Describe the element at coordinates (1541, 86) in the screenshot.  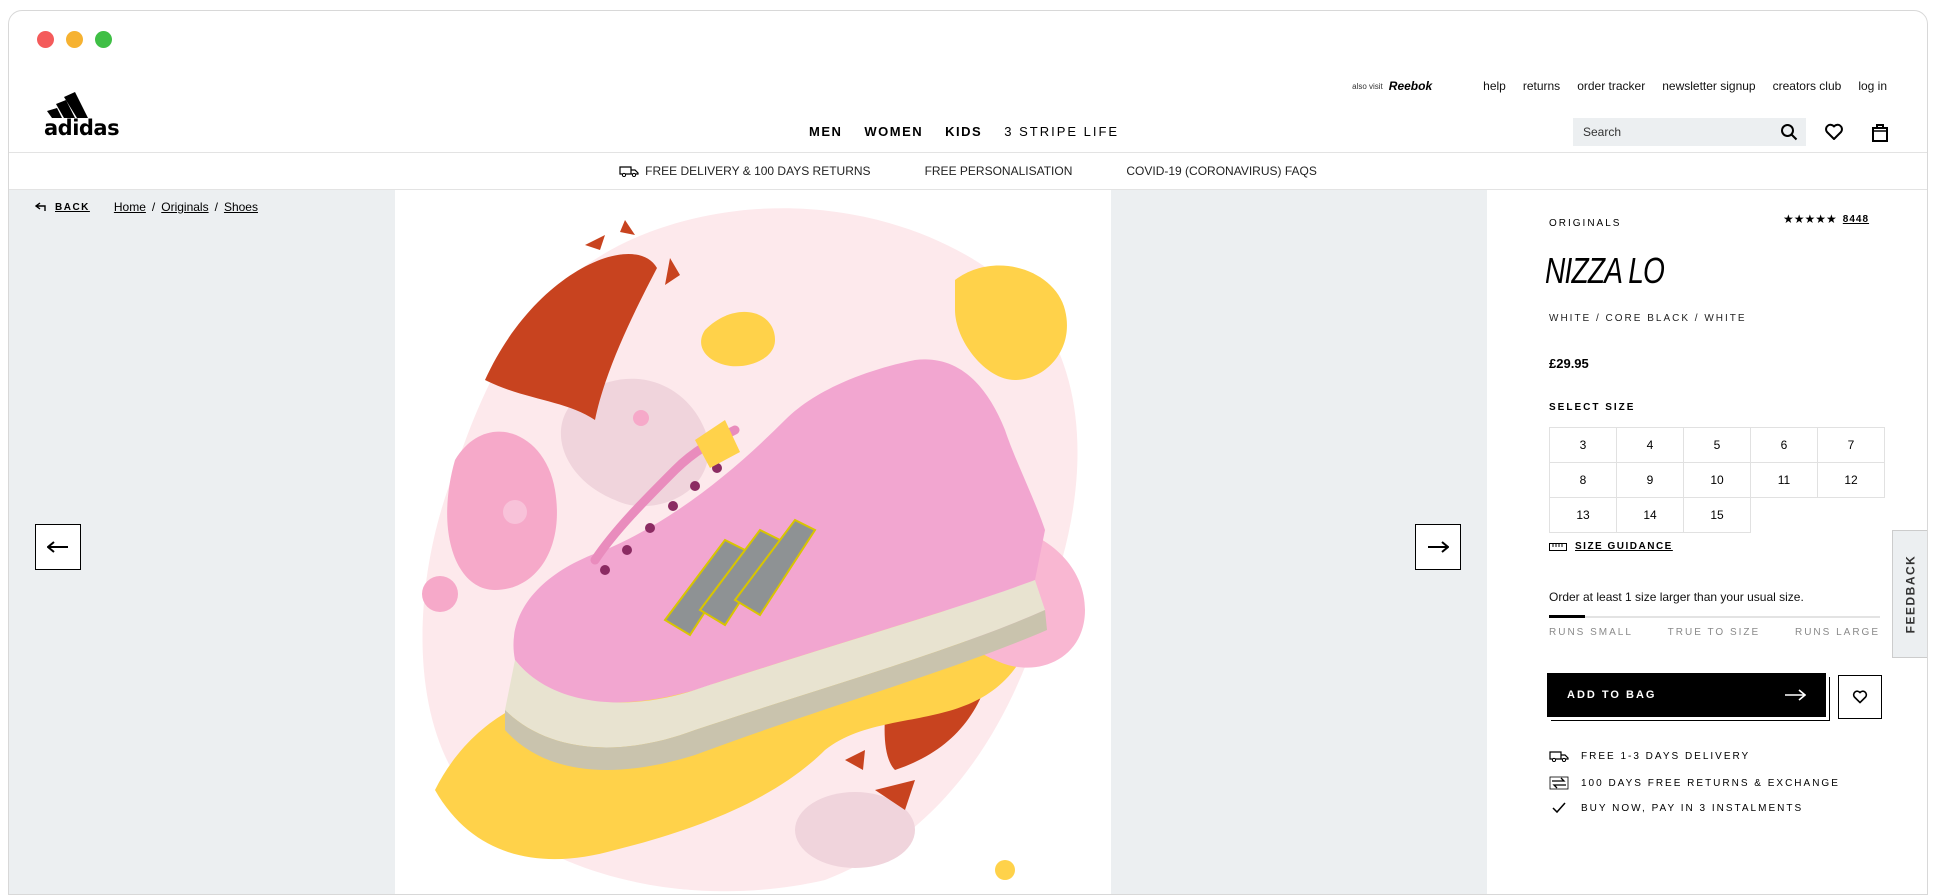
I see `returns-link: returns` at that location.